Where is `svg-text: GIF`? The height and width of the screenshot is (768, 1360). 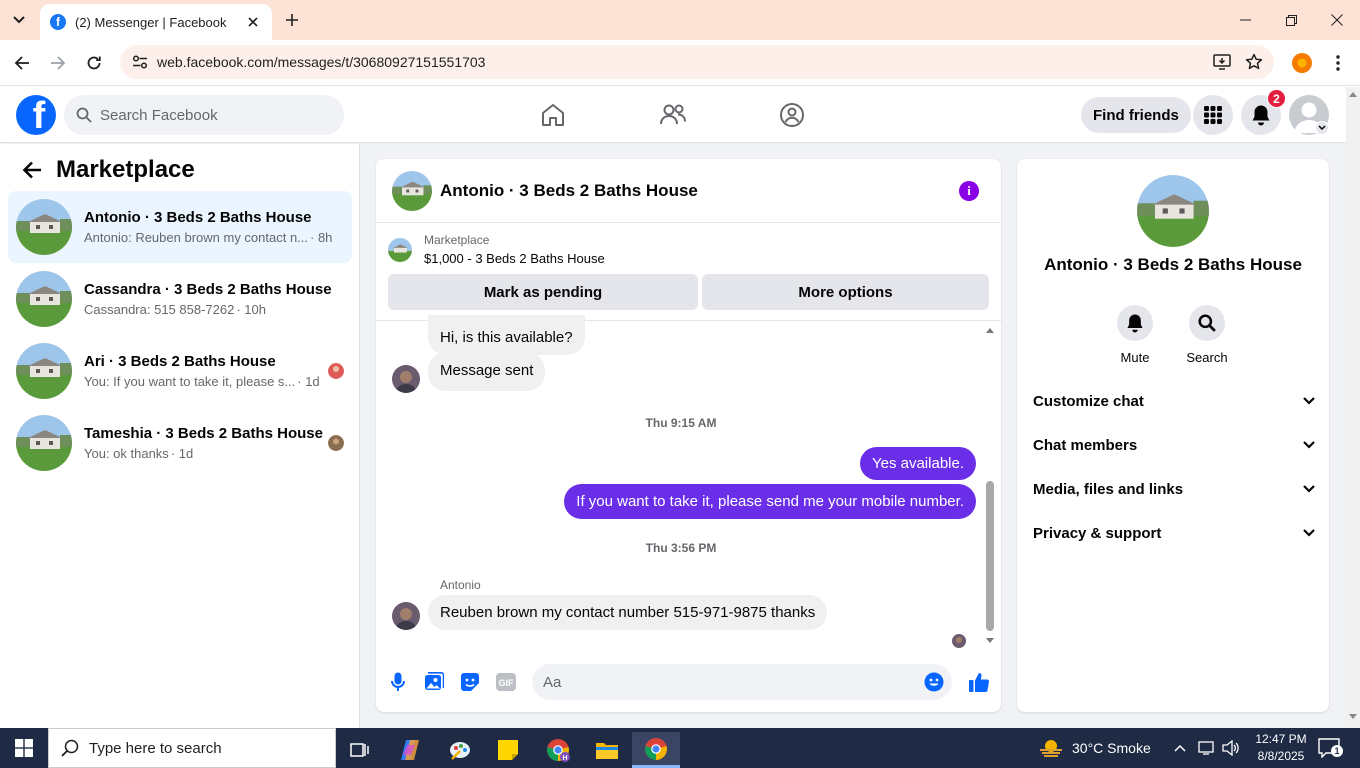 svg-text: GIF is located at coordinates (507, 683).